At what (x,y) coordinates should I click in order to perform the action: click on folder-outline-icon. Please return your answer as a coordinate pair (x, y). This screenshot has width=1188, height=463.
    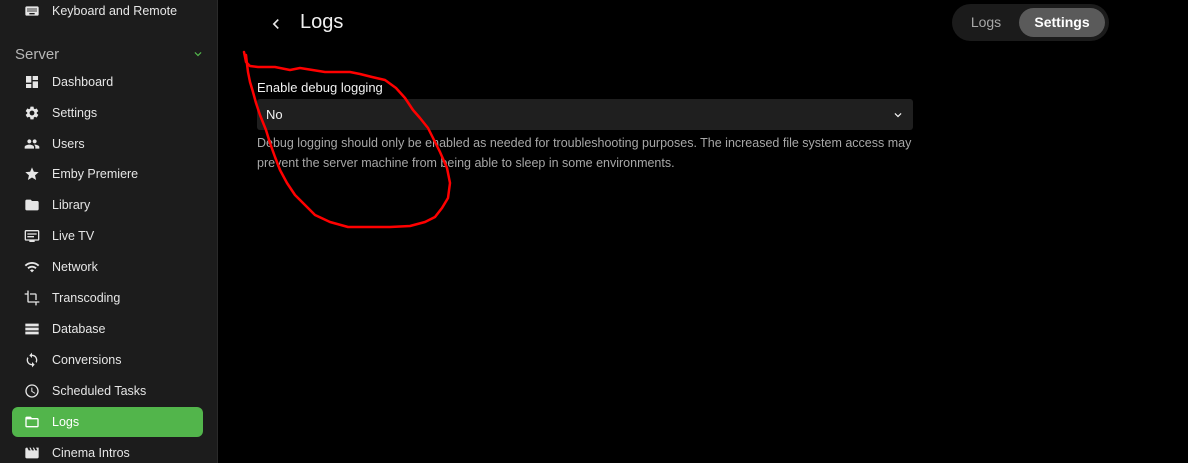
    Looking at the image, I should click on (32, 422).